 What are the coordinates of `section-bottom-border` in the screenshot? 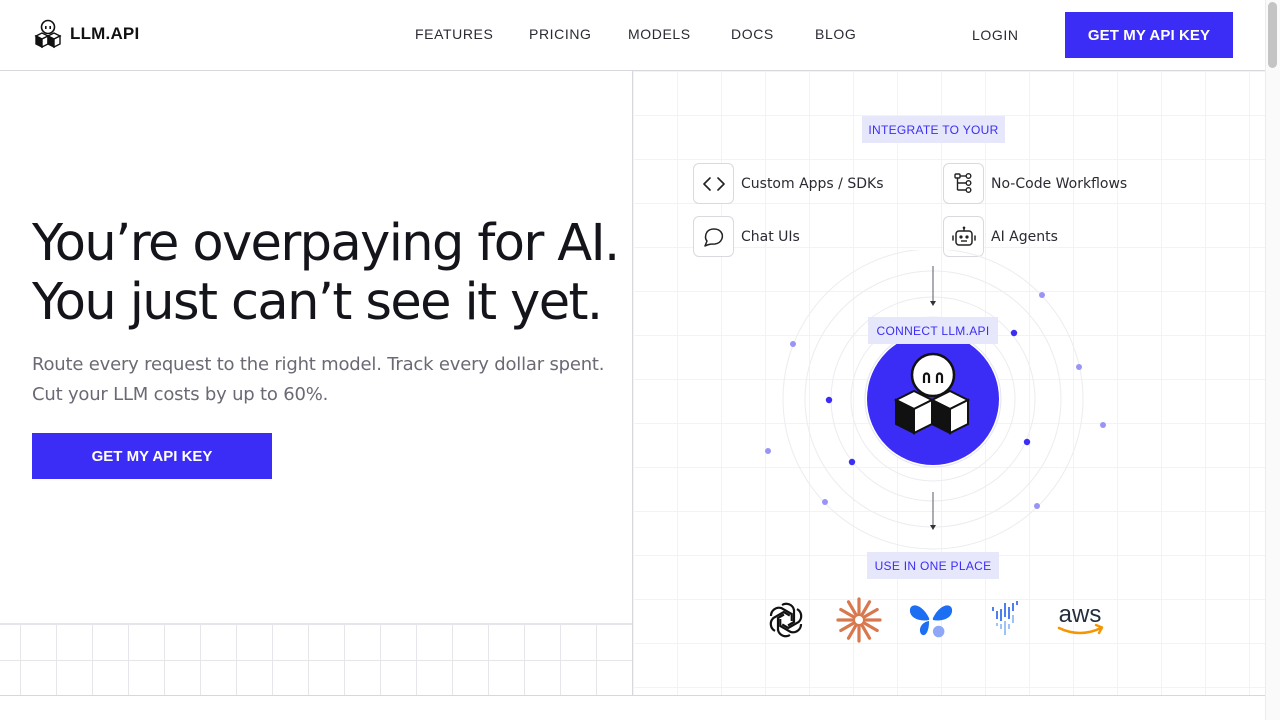 It's located at (632, 695).